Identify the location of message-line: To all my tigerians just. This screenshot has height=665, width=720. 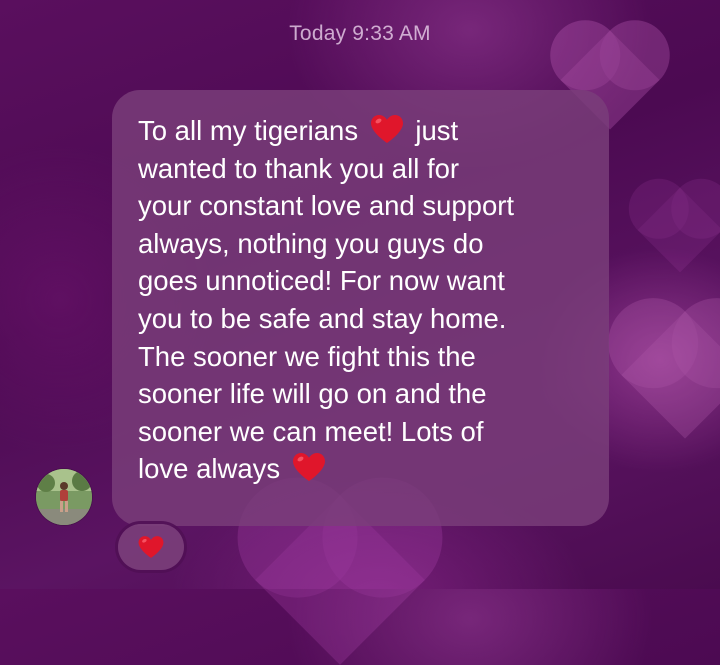
(362, 131).